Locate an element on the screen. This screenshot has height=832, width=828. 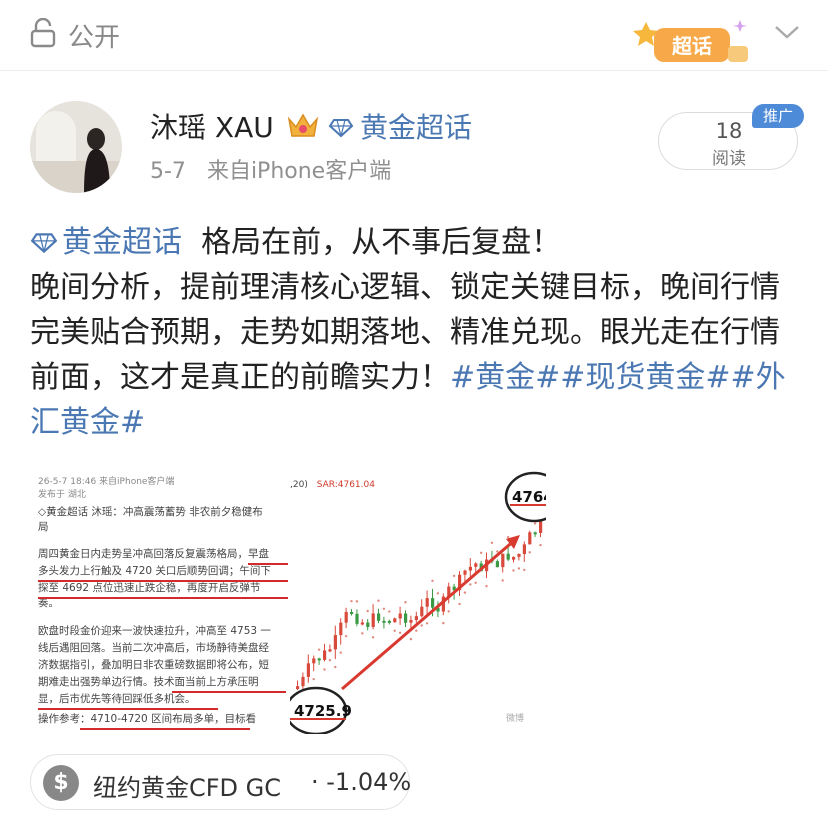
visibility-label: 公开 is located at coordinates (94, 35).